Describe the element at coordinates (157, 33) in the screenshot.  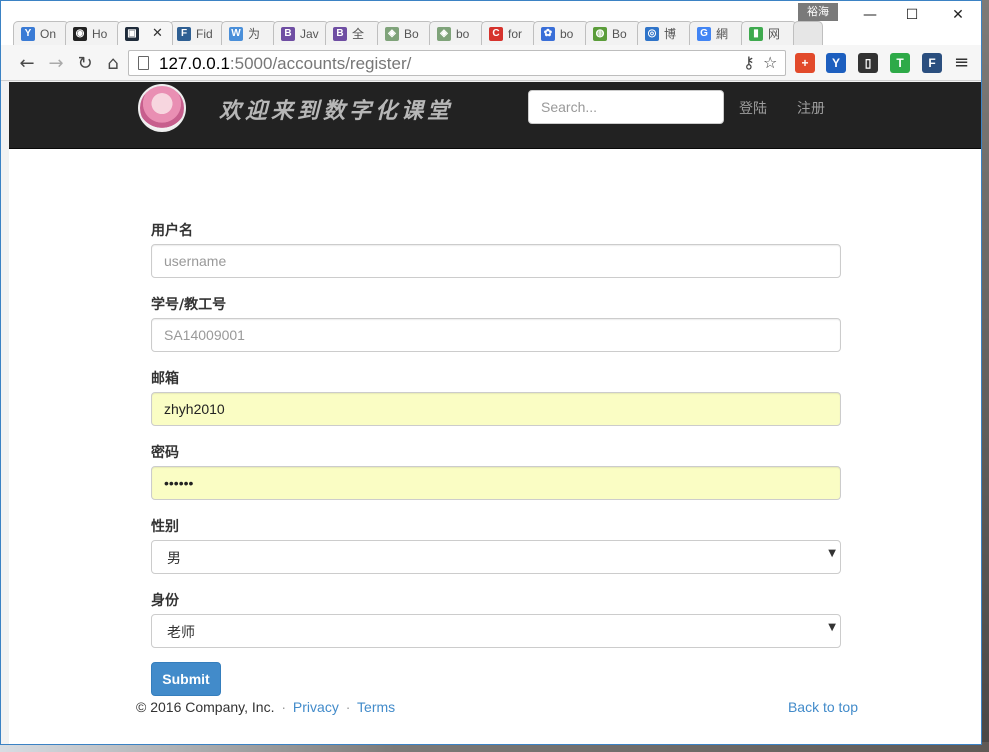
I see `close-tab-icon: ✕` at that location.